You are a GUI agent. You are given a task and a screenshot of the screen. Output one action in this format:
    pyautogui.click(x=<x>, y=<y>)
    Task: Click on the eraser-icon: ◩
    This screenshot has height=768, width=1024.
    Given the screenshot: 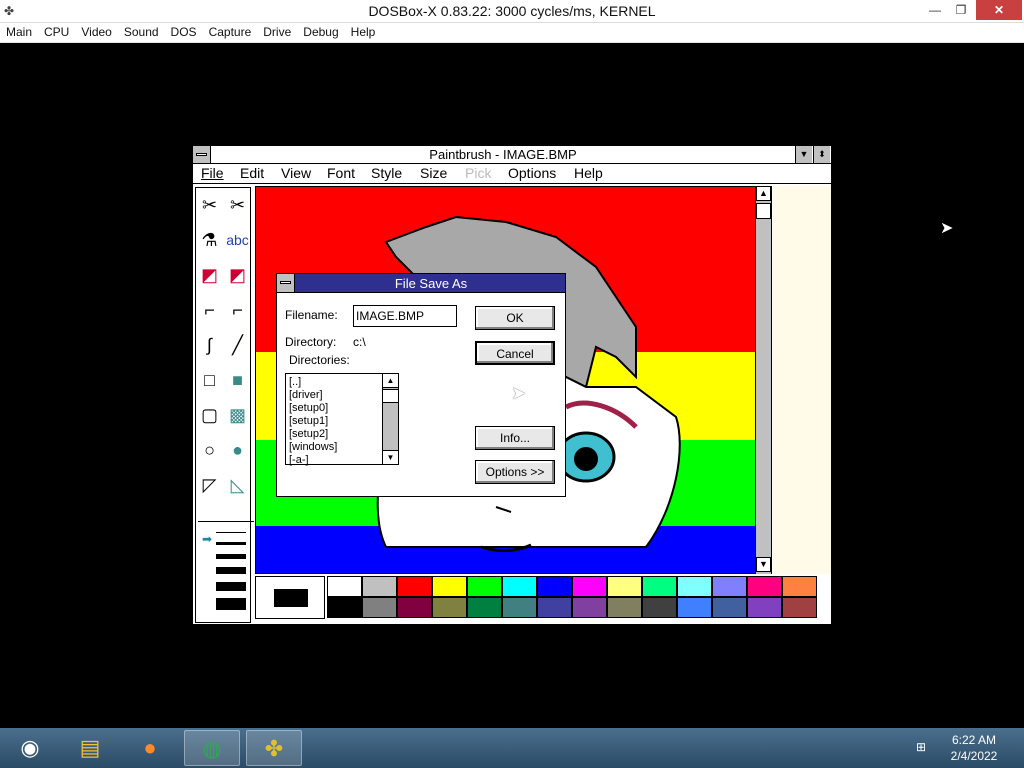 What is the action you would take?
    pyautogui.click(x=237, y=275)
    